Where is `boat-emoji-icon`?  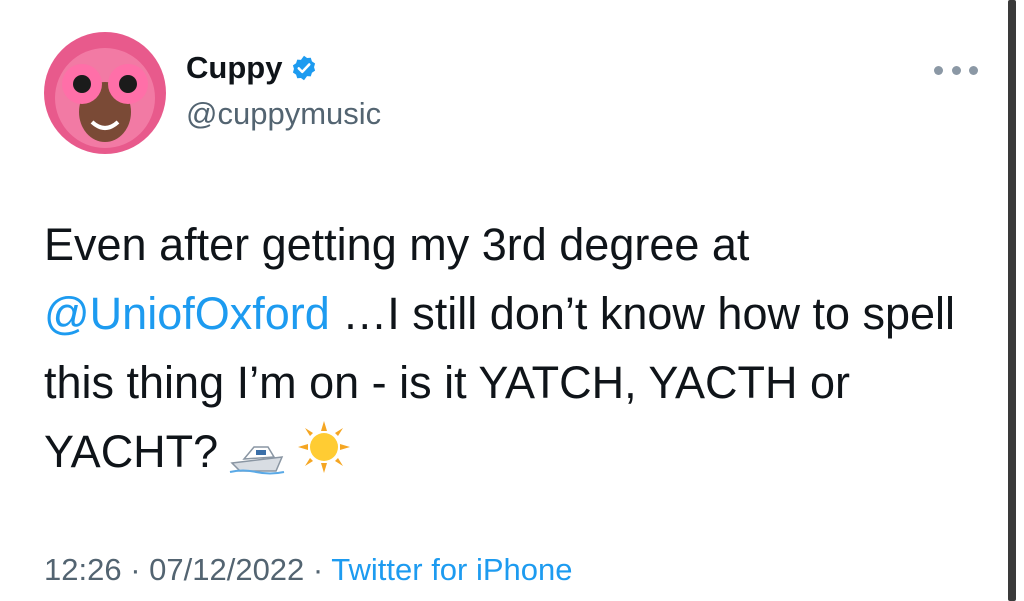
boat-emoji-icon is located at coordinates (257, 459).